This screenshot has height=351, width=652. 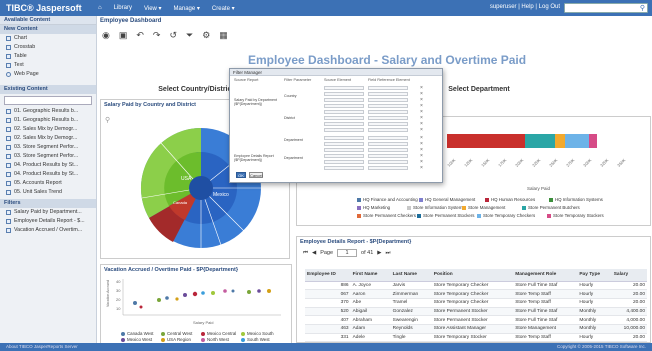 I want to click on legend-entry: Store Temporary Stockers, so click(x=575, y=215).